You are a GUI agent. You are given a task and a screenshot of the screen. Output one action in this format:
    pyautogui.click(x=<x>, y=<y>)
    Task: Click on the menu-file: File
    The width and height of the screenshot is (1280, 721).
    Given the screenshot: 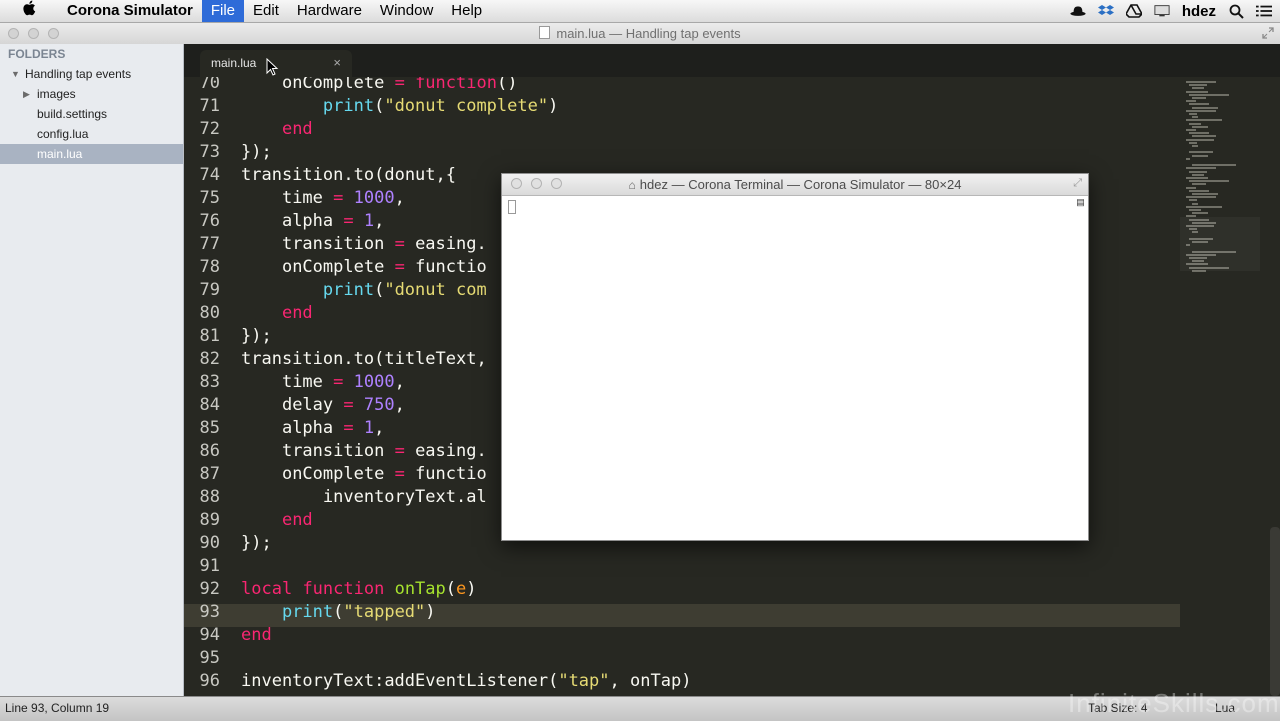 What is the action you would take?
    pyautogui.click(x=223, y=11)
    